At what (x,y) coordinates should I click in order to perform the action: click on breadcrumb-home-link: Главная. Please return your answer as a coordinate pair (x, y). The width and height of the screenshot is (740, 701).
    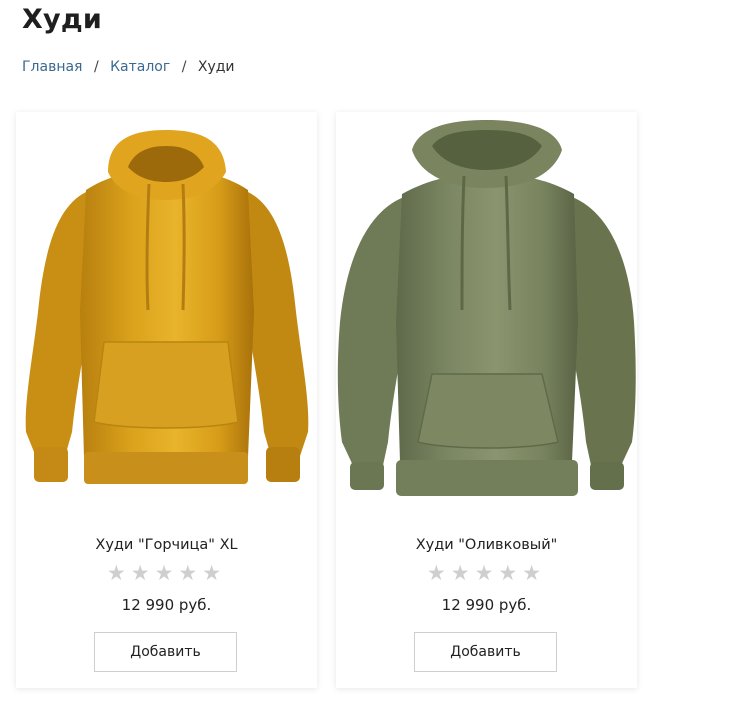
    Looking at the image, I should click on (52, 67).